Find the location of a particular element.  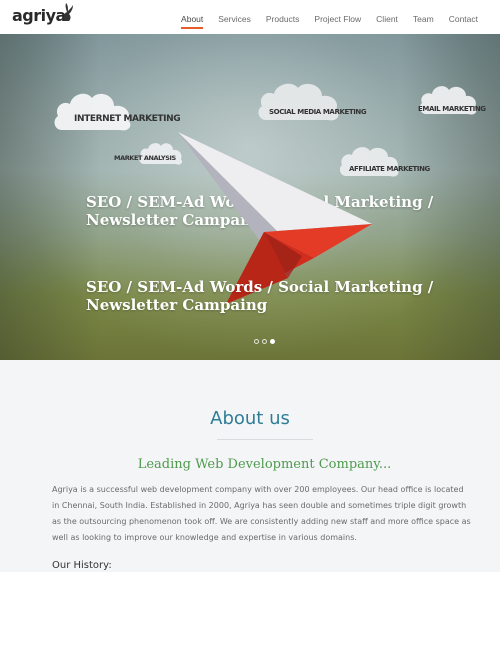

brand-name: agriya is located at coordinates (39, 15).